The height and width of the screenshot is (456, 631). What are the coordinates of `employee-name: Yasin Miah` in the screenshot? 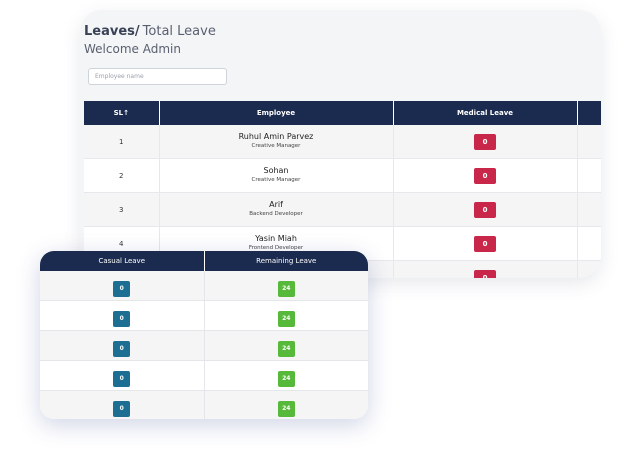 It's located at (276, 238).